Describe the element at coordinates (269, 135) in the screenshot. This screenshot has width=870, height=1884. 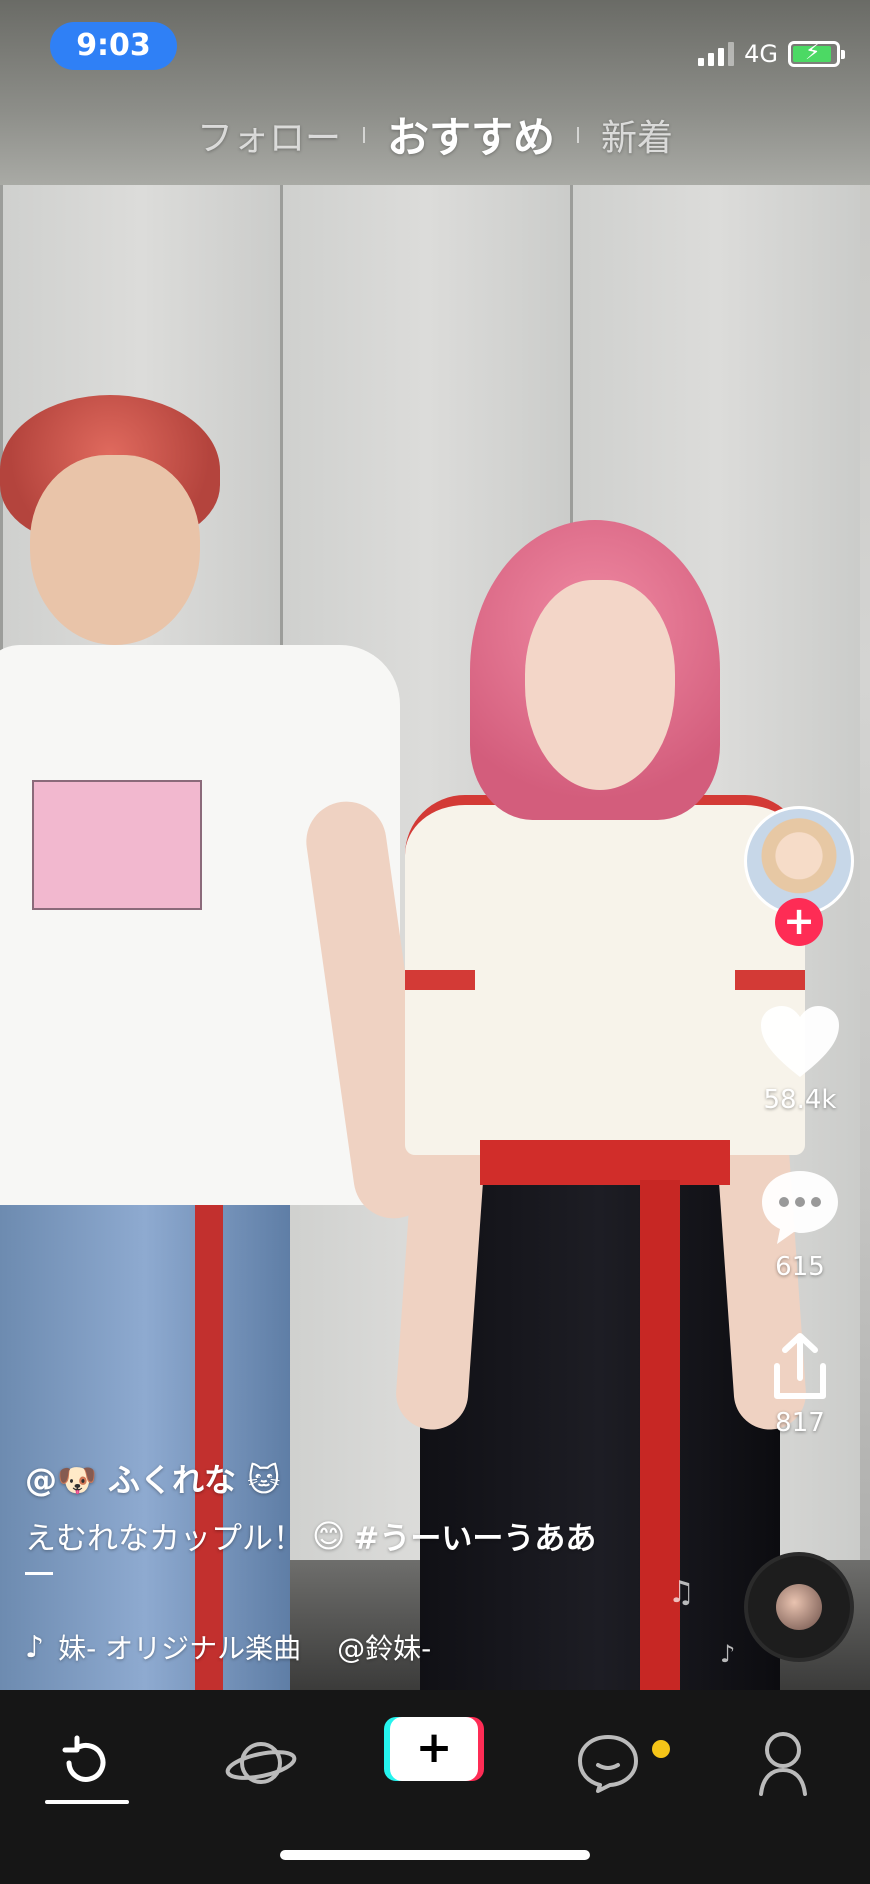
I see `tab-following: フォロー` at that location.